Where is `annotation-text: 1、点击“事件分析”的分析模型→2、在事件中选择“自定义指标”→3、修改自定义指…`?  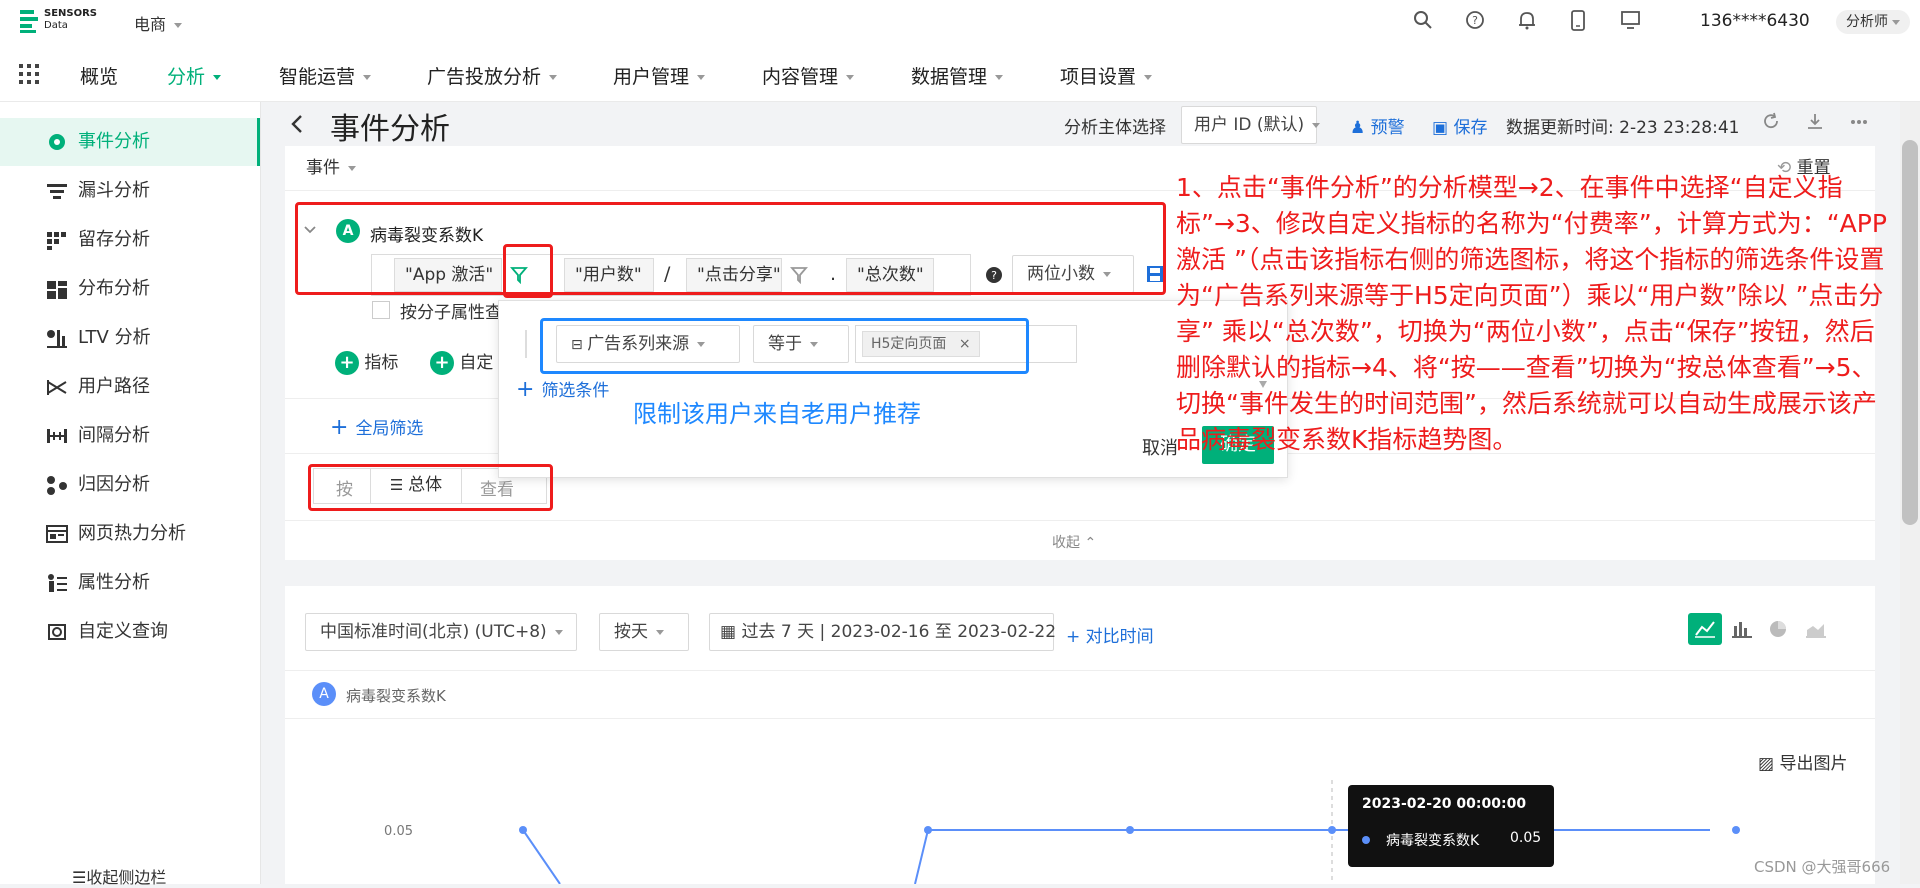
annotation-text: 1、点击“事件分析”的分析模型→2、在事件中选择“自定义指标”→3、修改自定义指… is located at coordinates (1531, 313).